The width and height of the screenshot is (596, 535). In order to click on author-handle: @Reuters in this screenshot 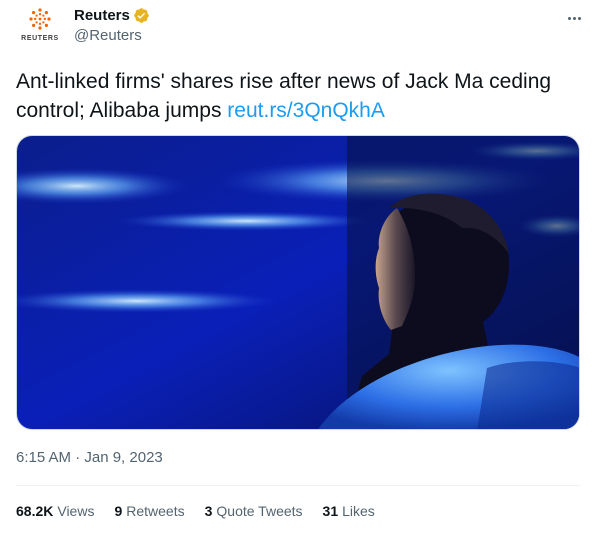, I will do `click(112, 35)`.